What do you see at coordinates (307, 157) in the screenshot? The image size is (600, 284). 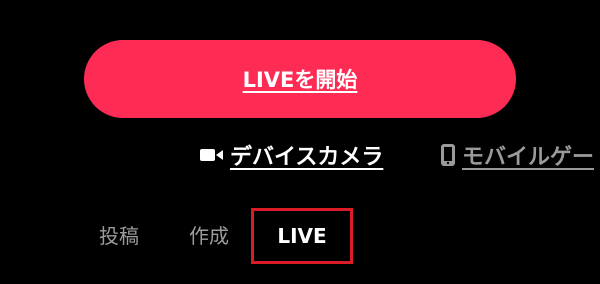 I see `source-device-camera-label: デバイスカメラ` at bounding box center [307, 157].